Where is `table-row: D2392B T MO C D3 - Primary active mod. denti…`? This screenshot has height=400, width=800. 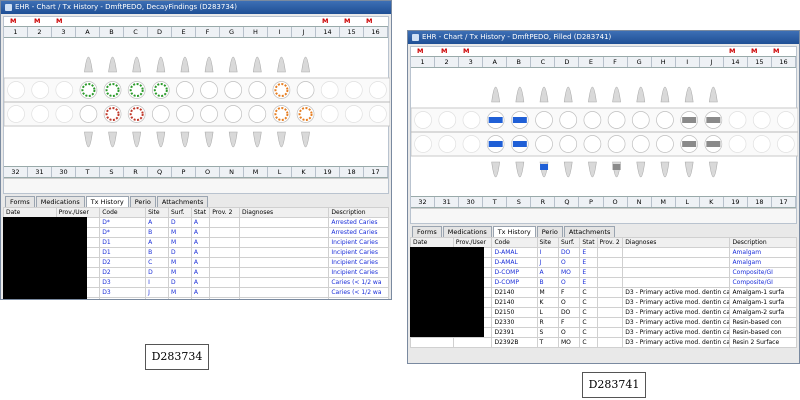
table-row: D2392B T MO C D3 - Primary active mod. denti… is located at coordinates (603, 342).